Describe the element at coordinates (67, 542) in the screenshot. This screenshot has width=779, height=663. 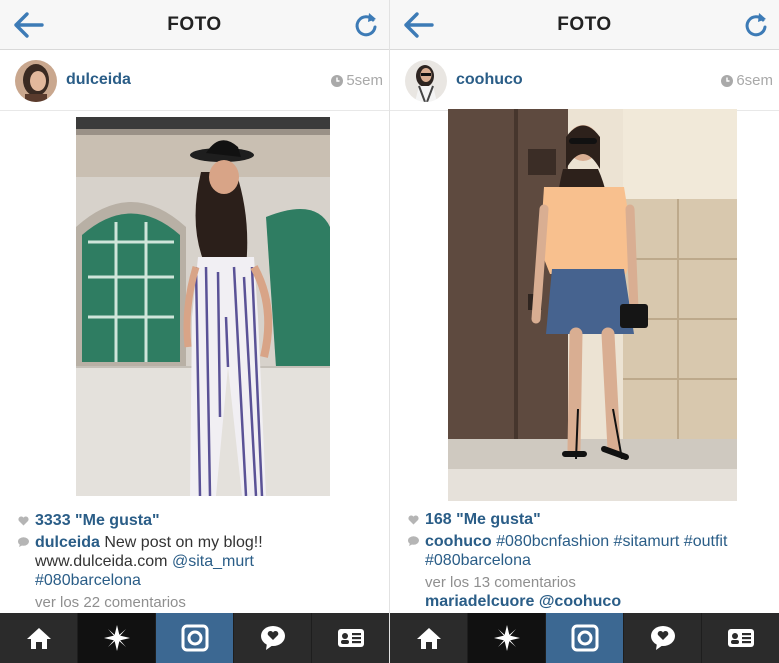
I see `caption-username: dulceida` at that location.